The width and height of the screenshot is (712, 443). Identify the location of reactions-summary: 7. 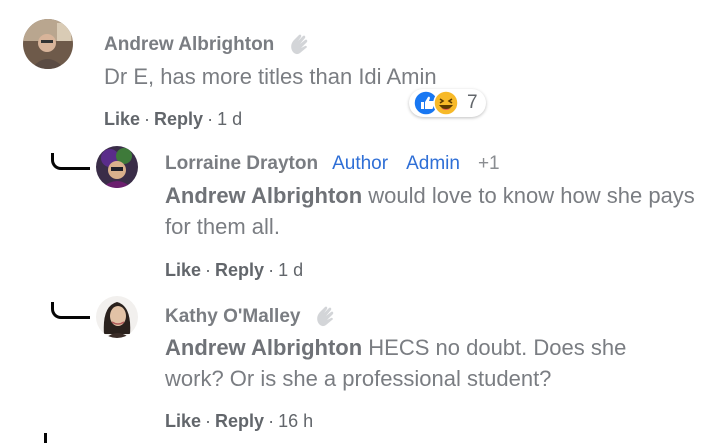
(447, 103).